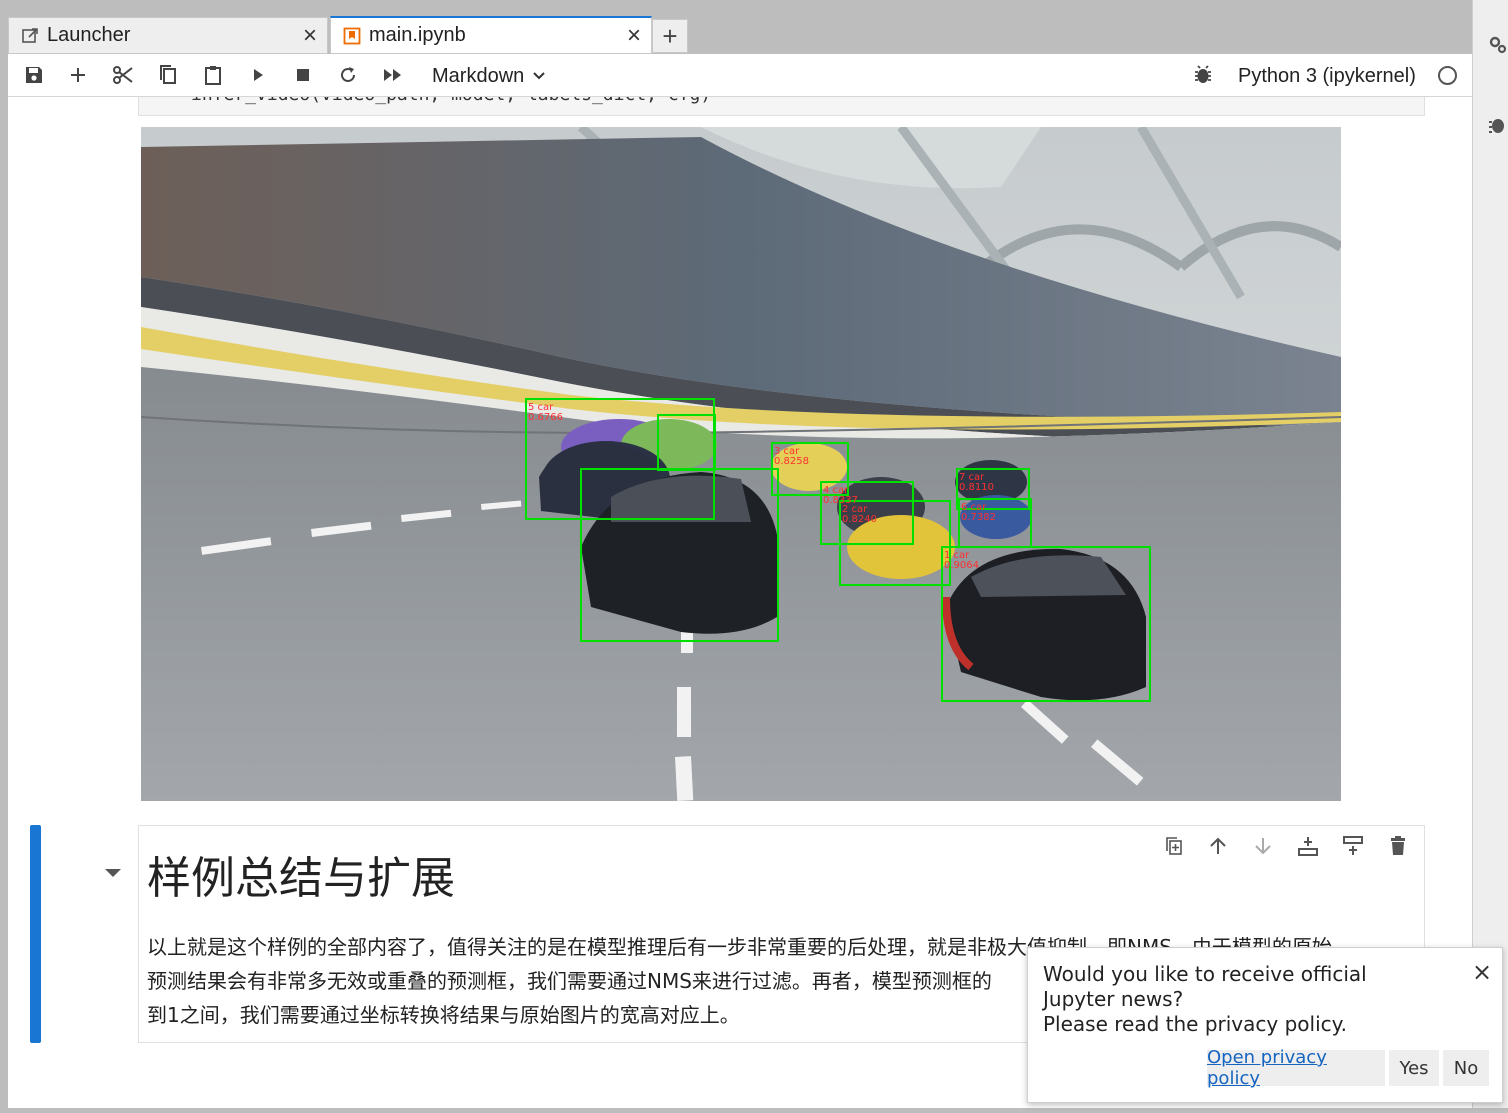 This screenshot has width=1508, height=1113. I want to click on notification-line: Please read the privacy policy., so click(1195, 1024).